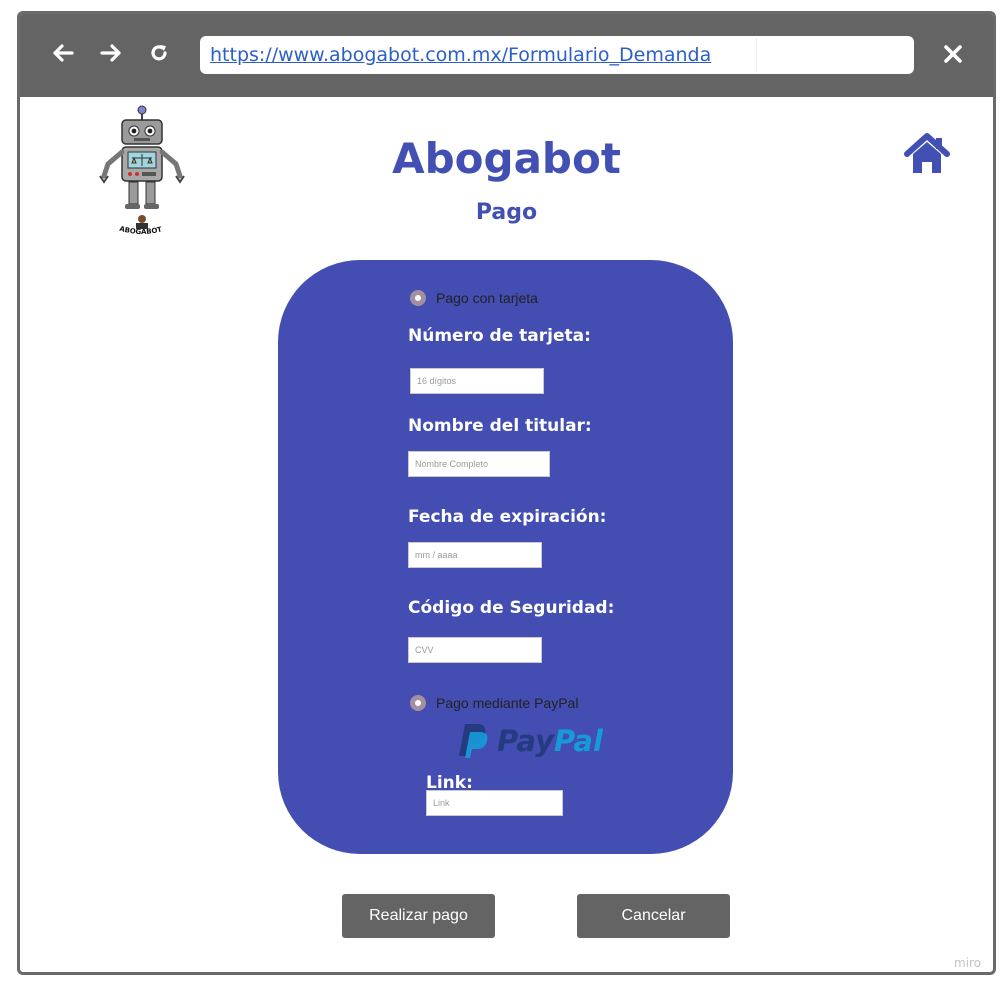 This screenshot has height=991, width=1008. Describe the element at coordinates (475, 555) in the screenshot. I see `expiry-input` at that location.